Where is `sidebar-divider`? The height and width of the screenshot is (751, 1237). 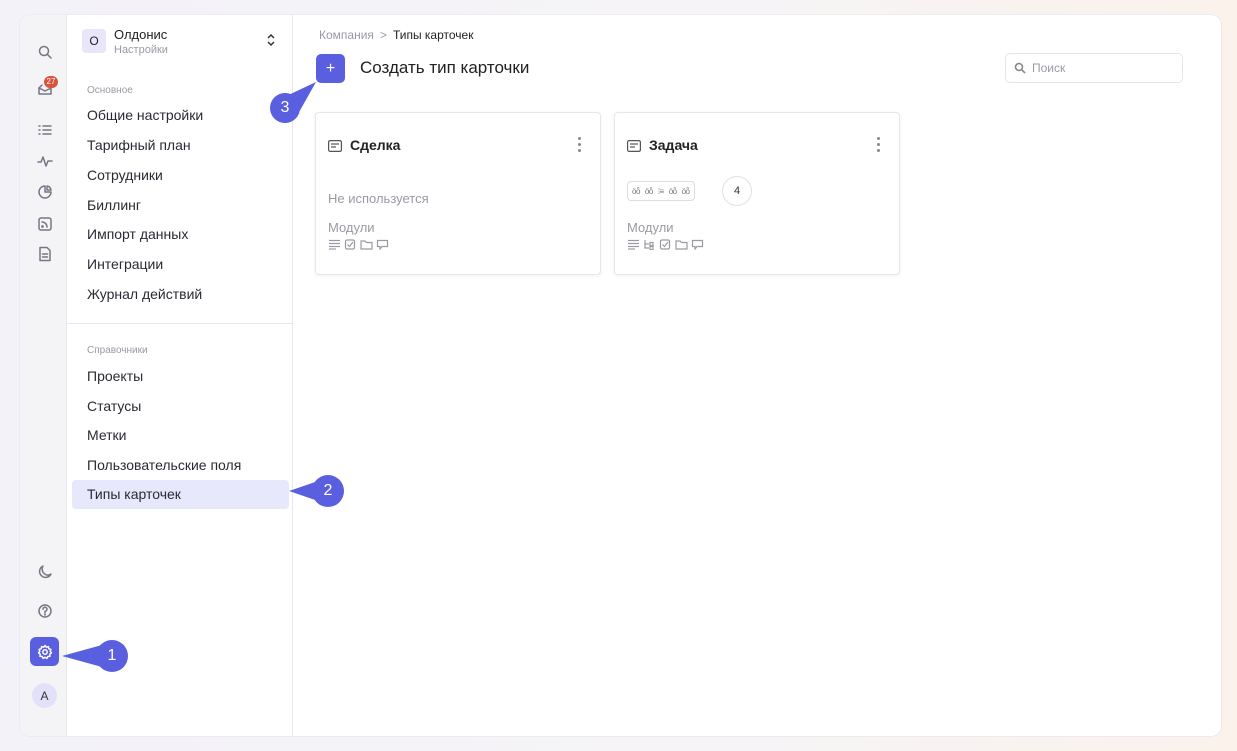 sidebar-divider is located at coordinates (180, 323).